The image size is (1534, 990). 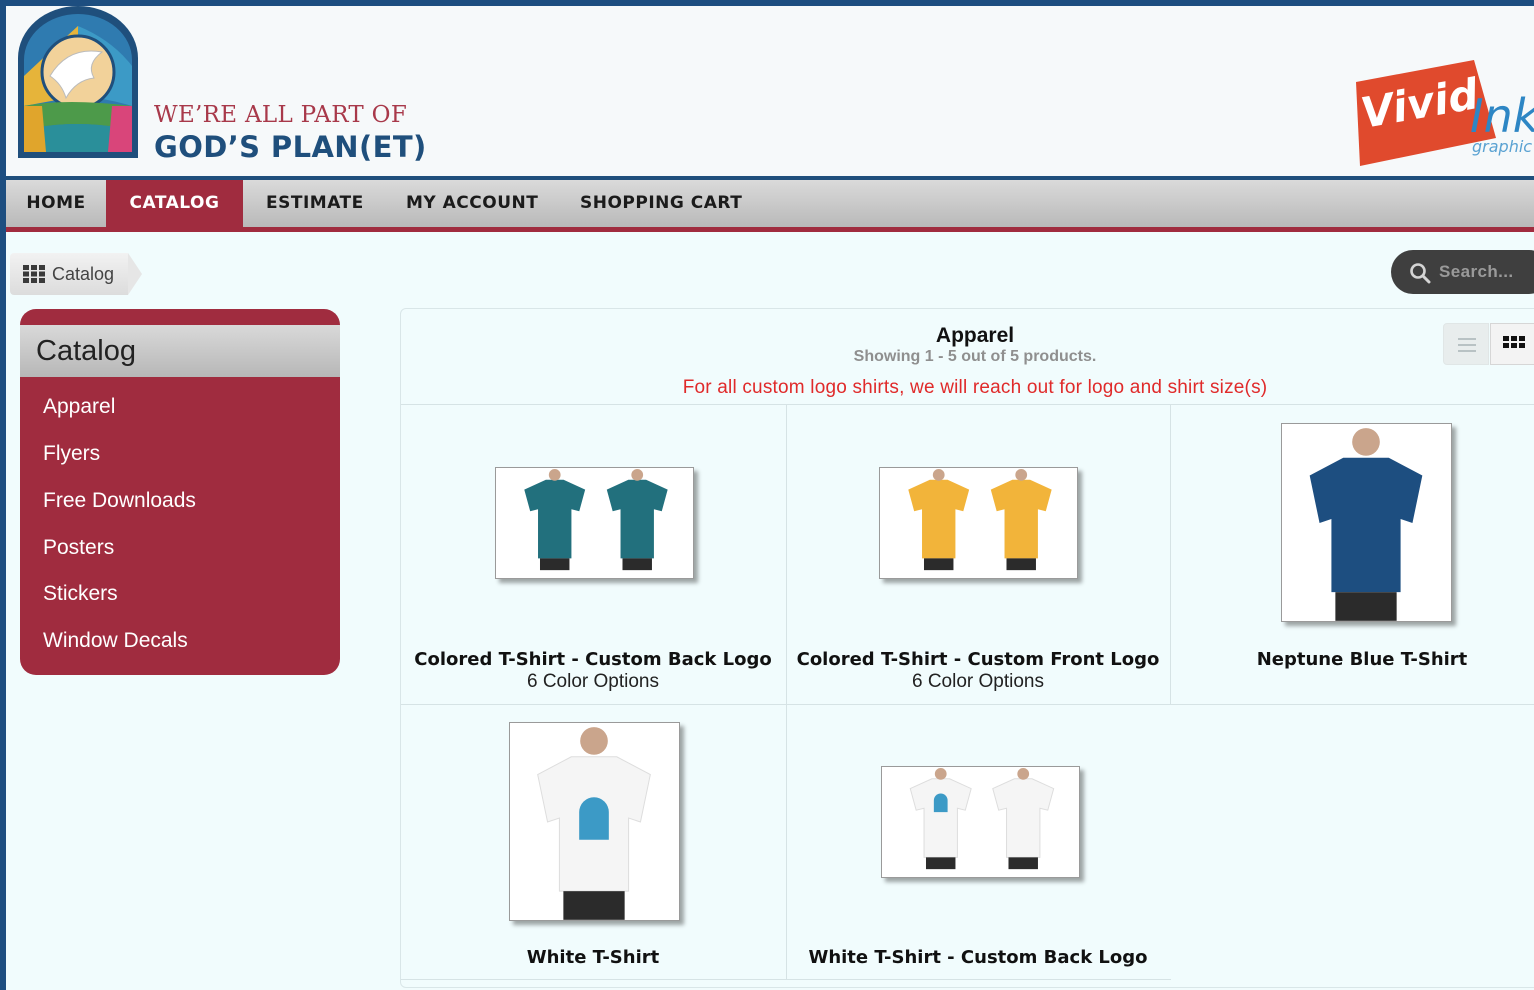 What do you see at coordinates (472, 206) in the screenshot?
I see `nav-my-account: MY ACCOUNT` at bounding box center [472, 206].